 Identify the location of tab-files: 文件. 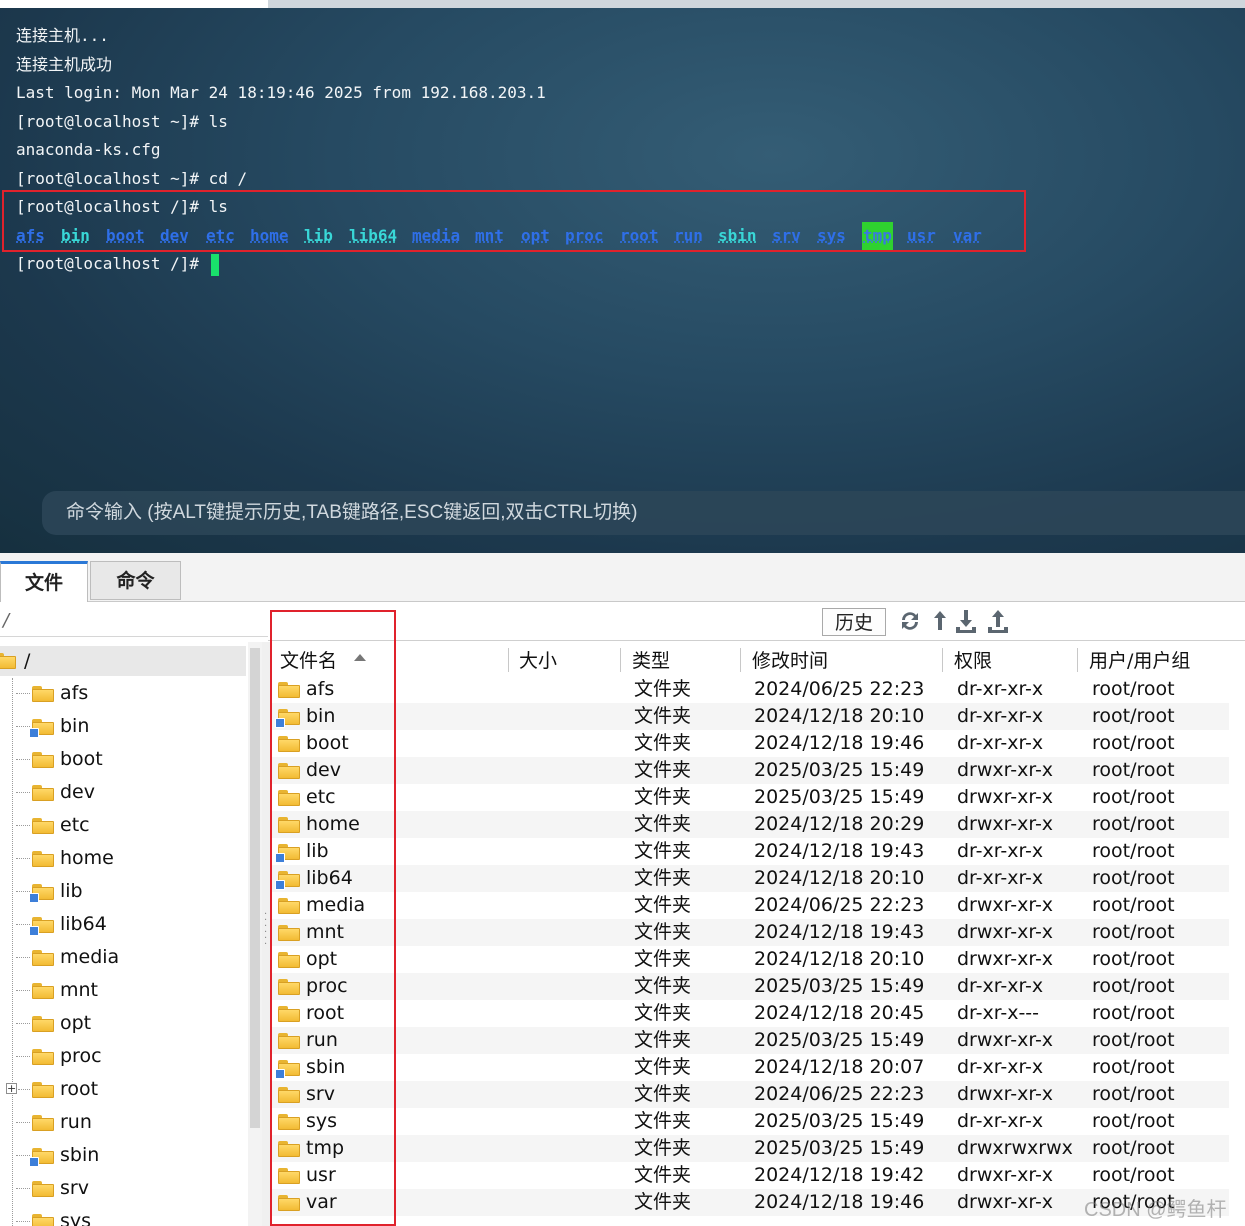
(44, 581).